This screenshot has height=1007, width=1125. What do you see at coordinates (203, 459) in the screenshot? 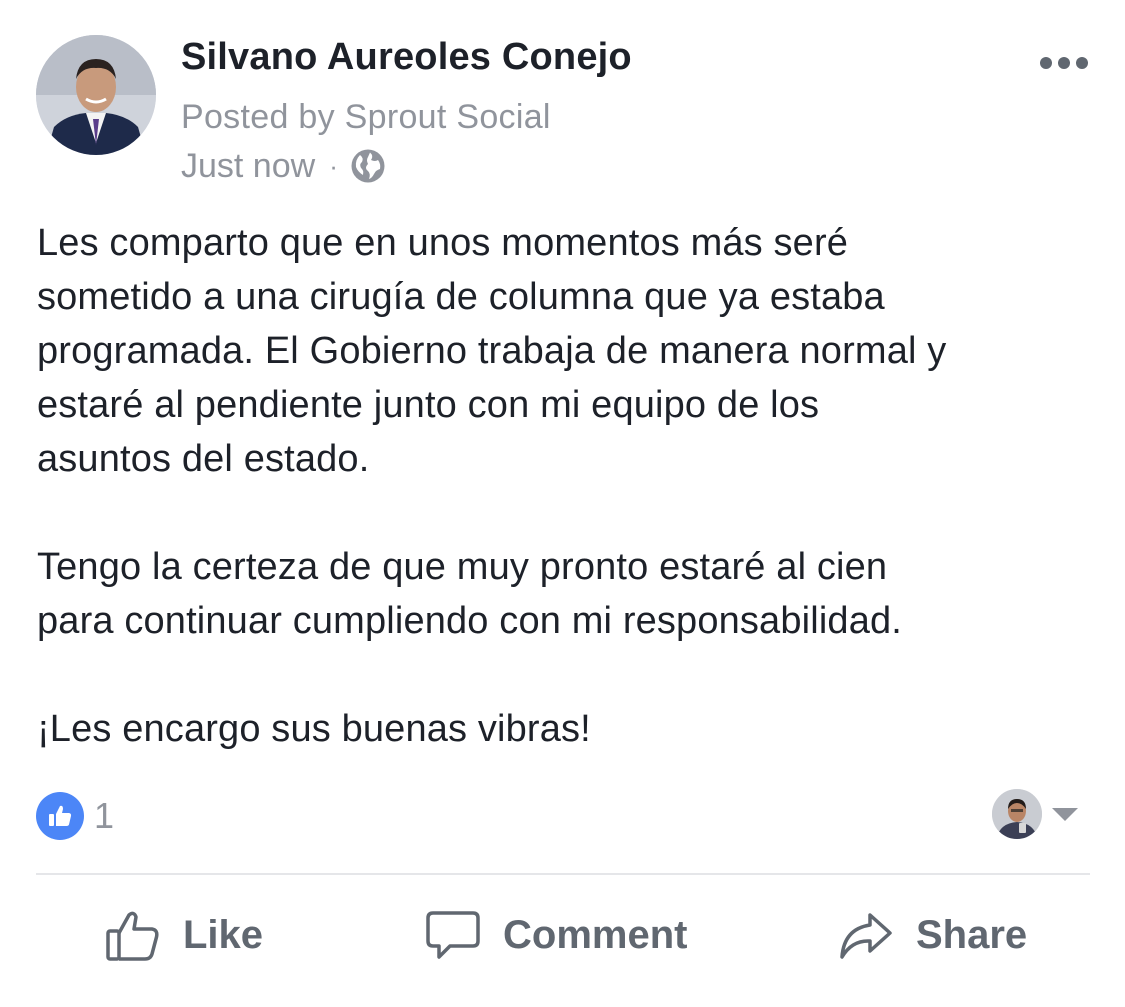
I see `post-text-line: asuntos del estado.` at bounding box center [203, 459].